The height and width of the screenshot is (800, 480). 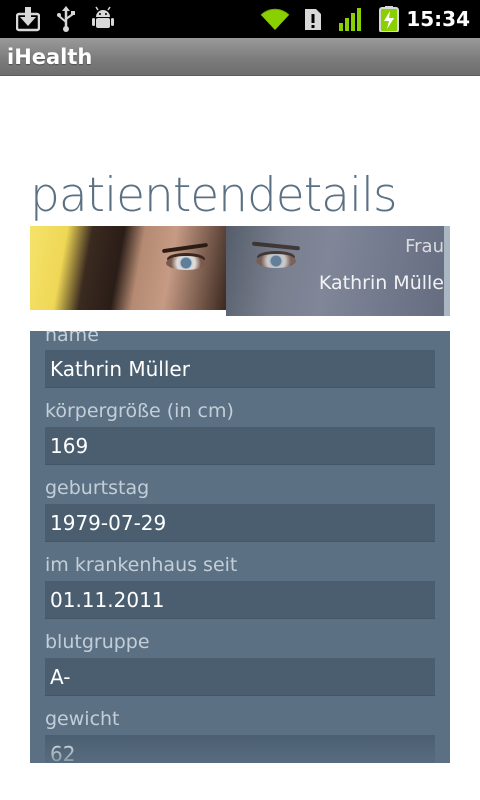 I want to click on wifi-icon, so click(x=275, y=19).